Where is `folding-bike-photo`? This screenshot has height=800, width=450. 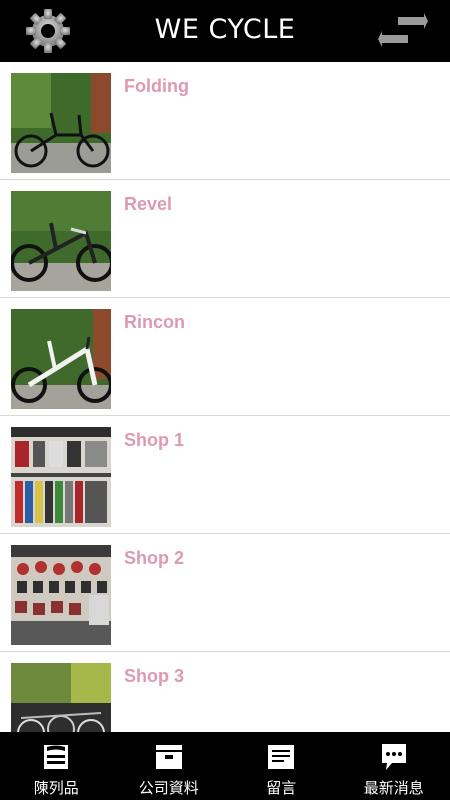 folding-bike-photo is located at coordinates (61, 123).